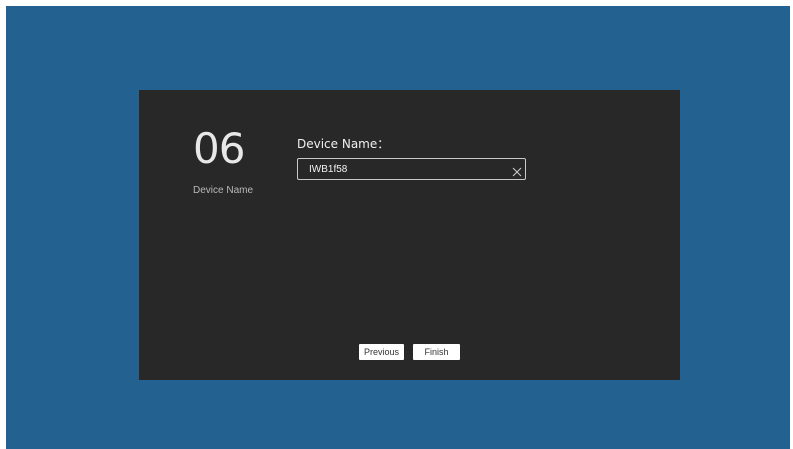 This screenshot has height=449, width=793. What do you see at coordinates (219, 148) in the screenshot?
I see `step-number: 06` at bounding box center [219, 148].